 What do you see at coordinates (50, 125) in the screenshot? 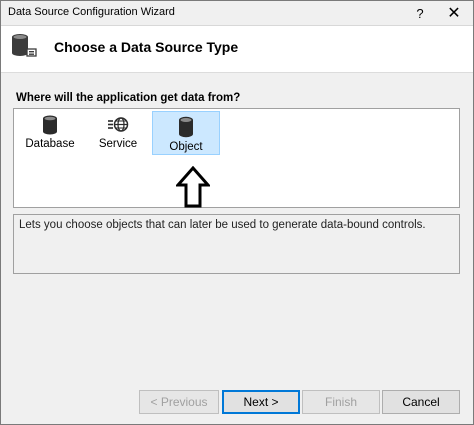
I see `database-icon` at bounding box center [50, 125].